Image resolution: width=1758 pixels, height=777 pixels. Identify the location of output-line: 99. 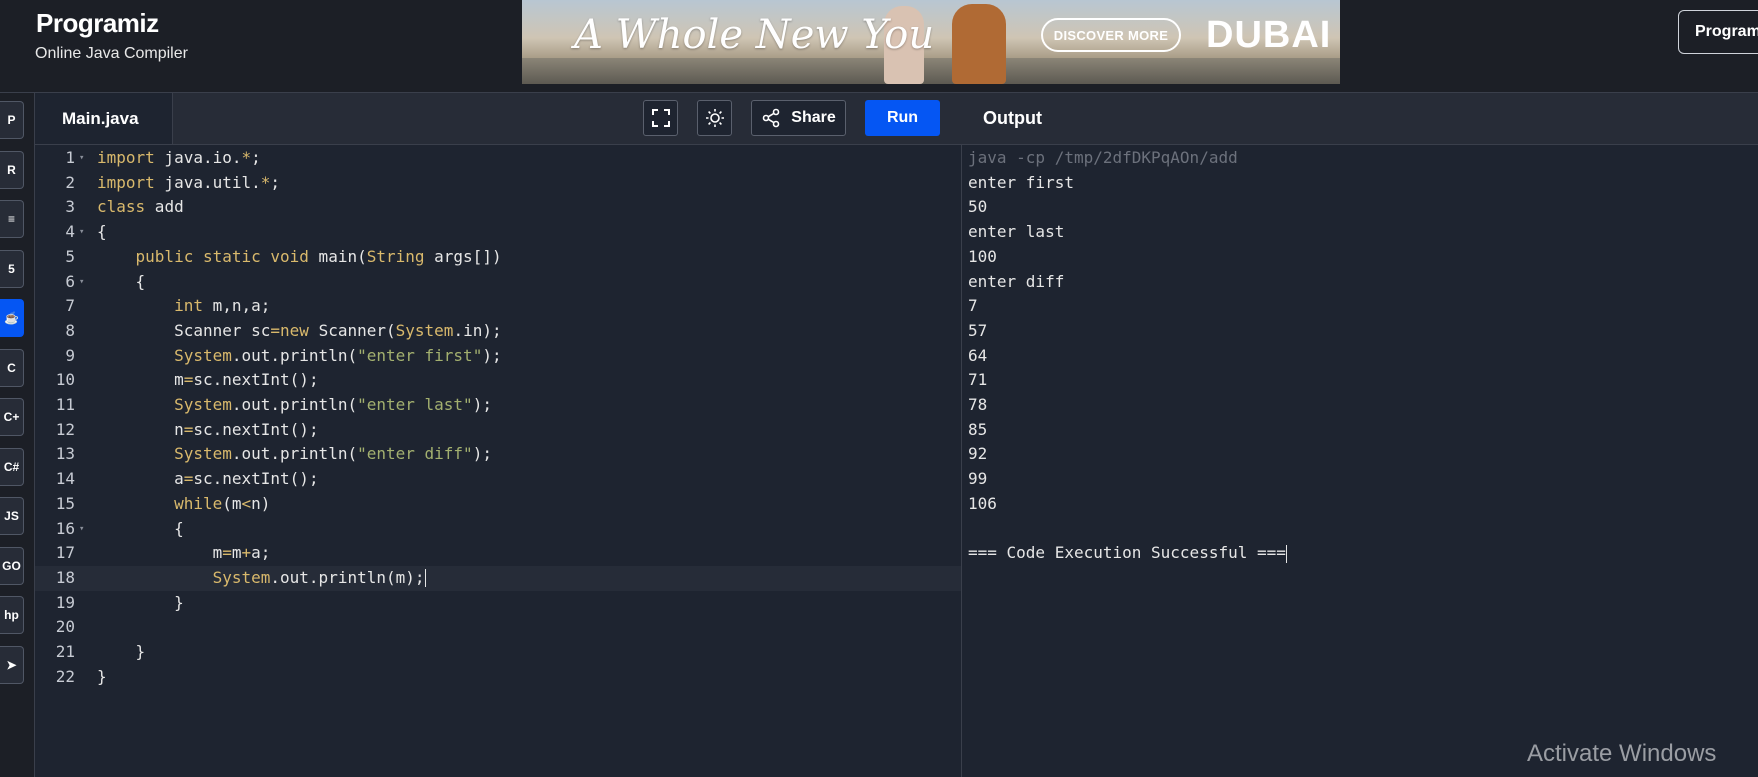
(978, 479).